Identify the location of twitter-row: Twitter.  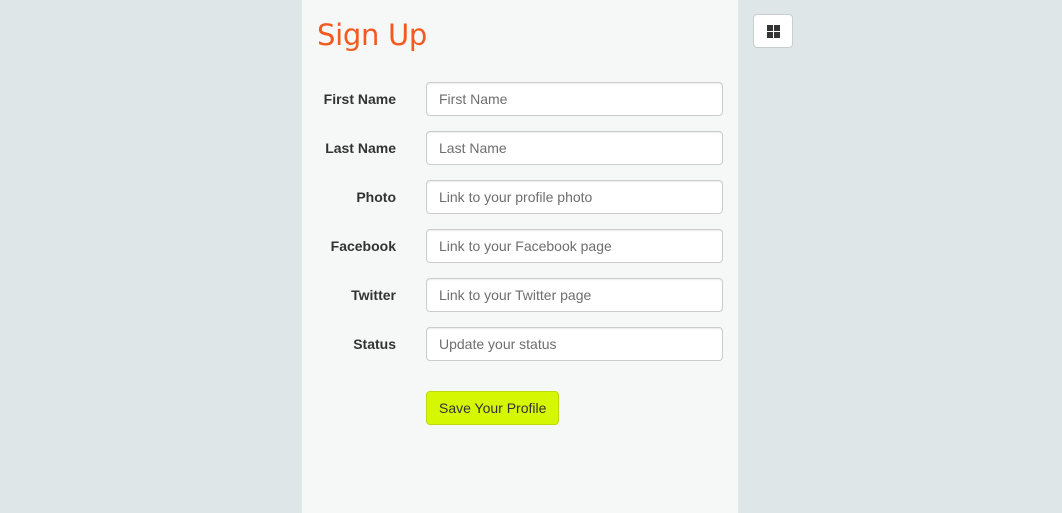
(520, 295).